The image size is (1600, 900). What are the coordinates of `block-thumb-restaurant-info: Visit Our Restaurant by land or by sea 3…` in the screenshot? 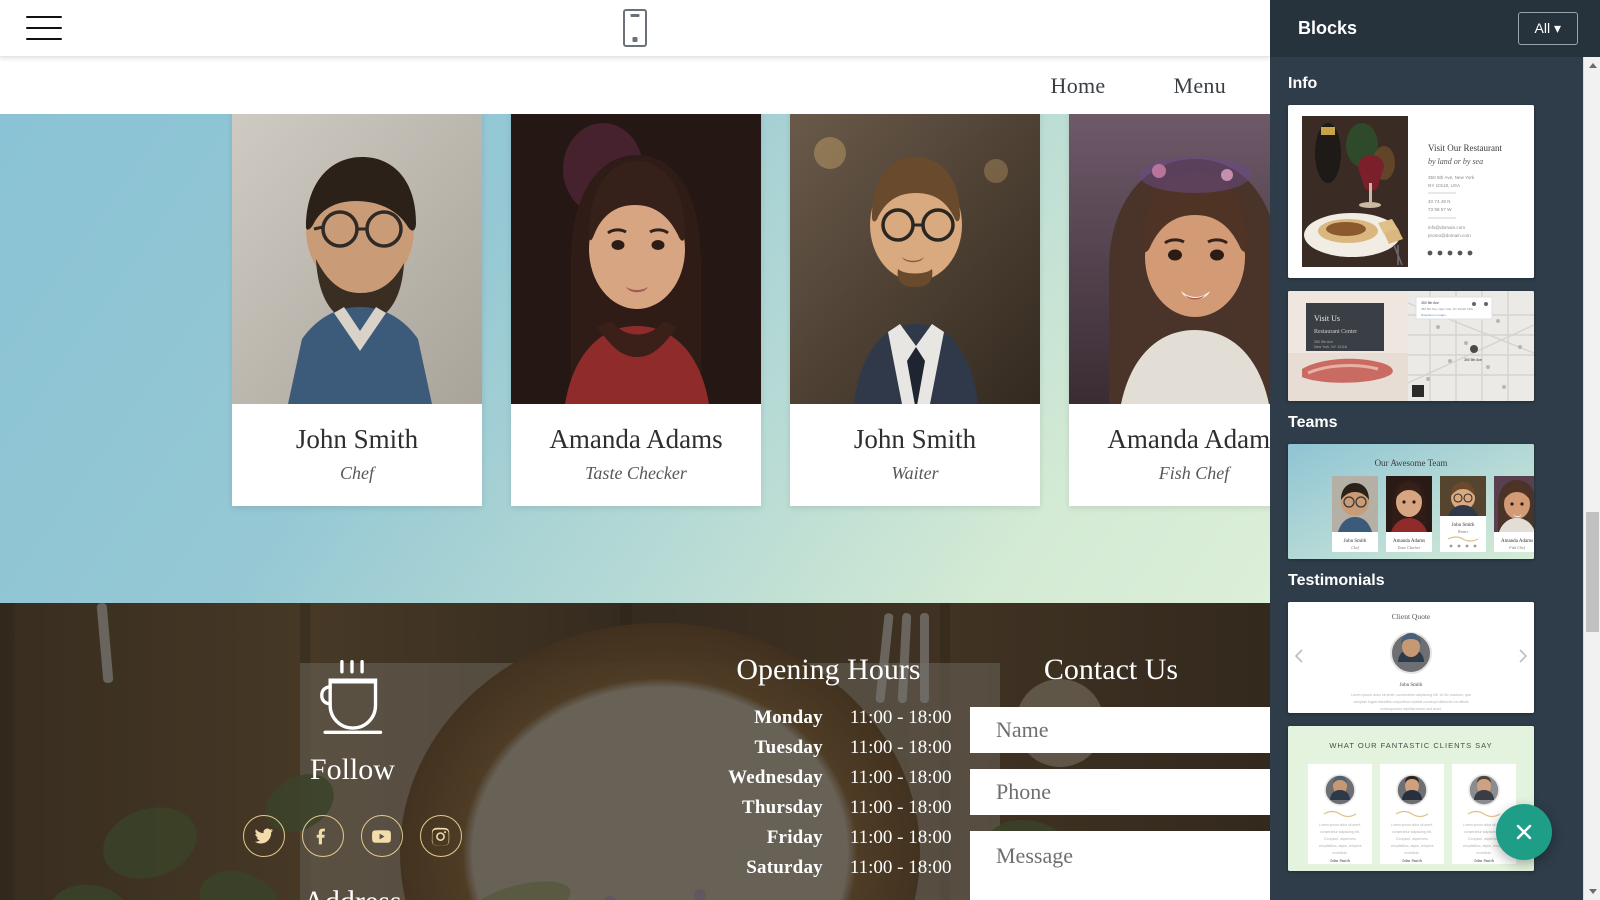 It's located at (1411, 191).